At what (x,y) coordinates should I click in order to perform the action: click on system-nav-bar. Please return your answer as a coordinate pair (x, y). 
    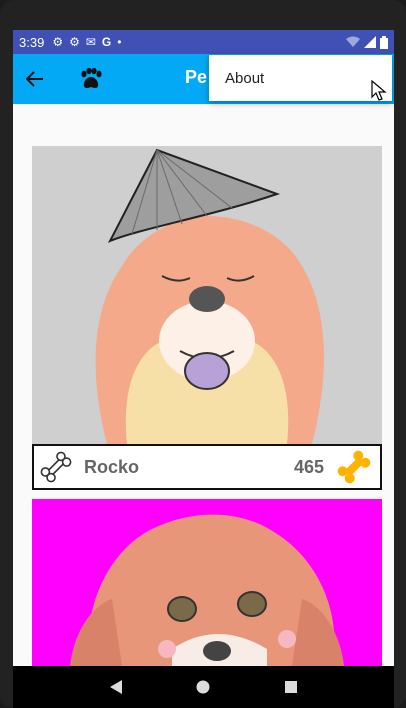
    Looking at the image, I should click on (203, 687).